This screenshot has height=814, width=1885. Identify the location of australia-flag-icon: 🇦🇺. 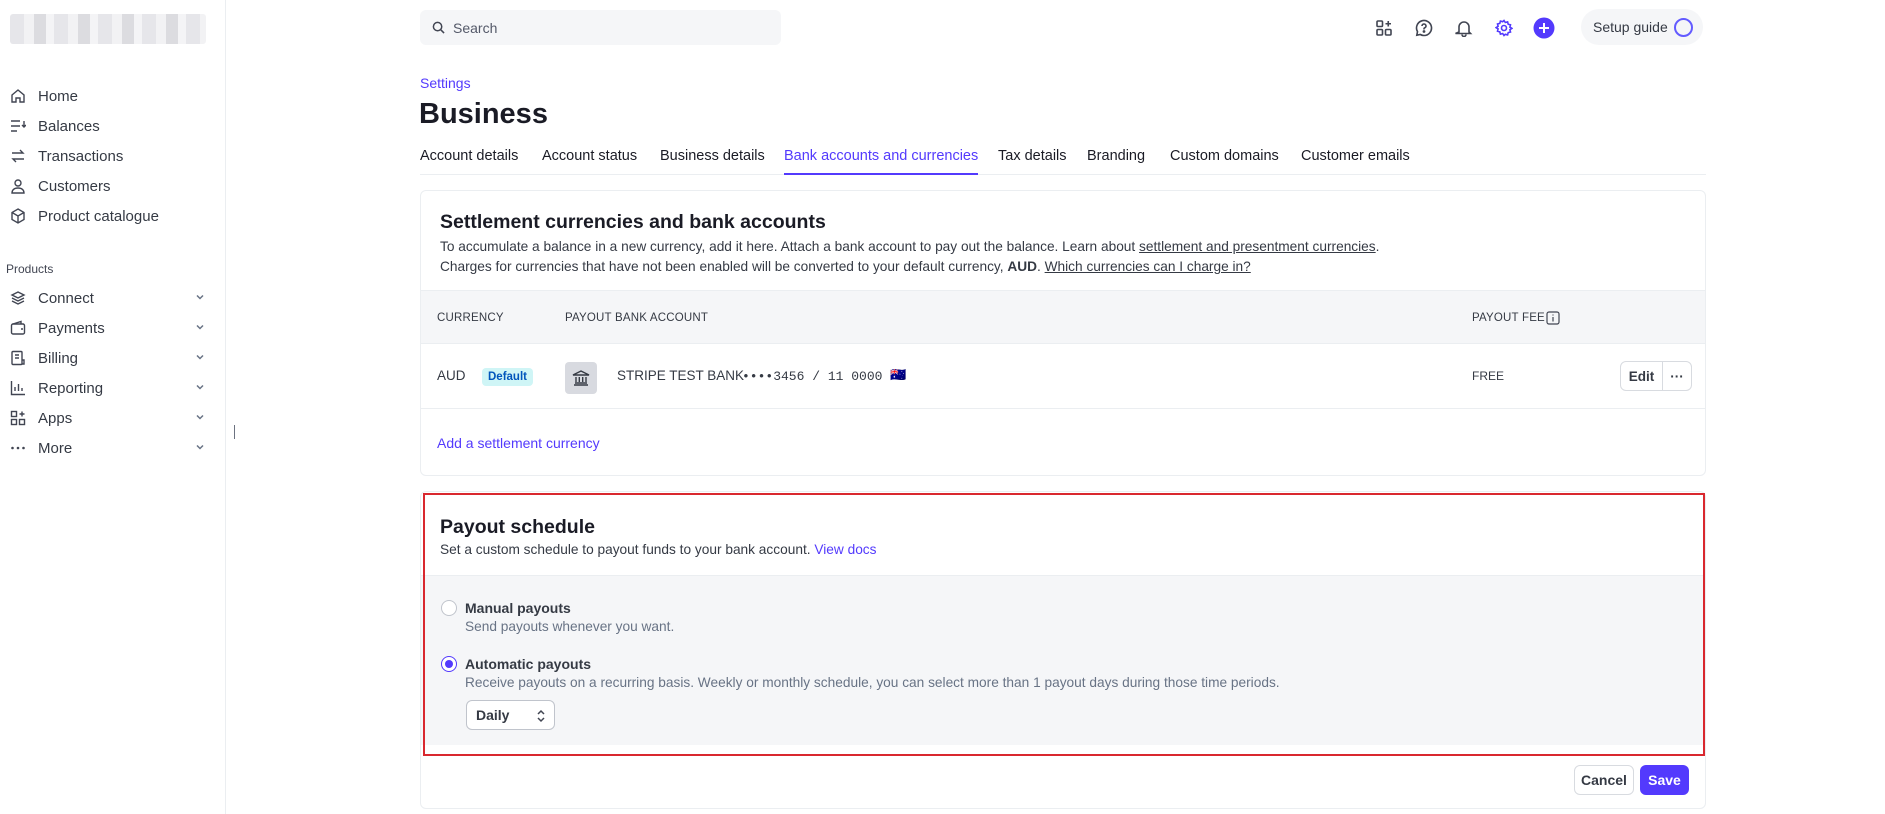
(898, 374).